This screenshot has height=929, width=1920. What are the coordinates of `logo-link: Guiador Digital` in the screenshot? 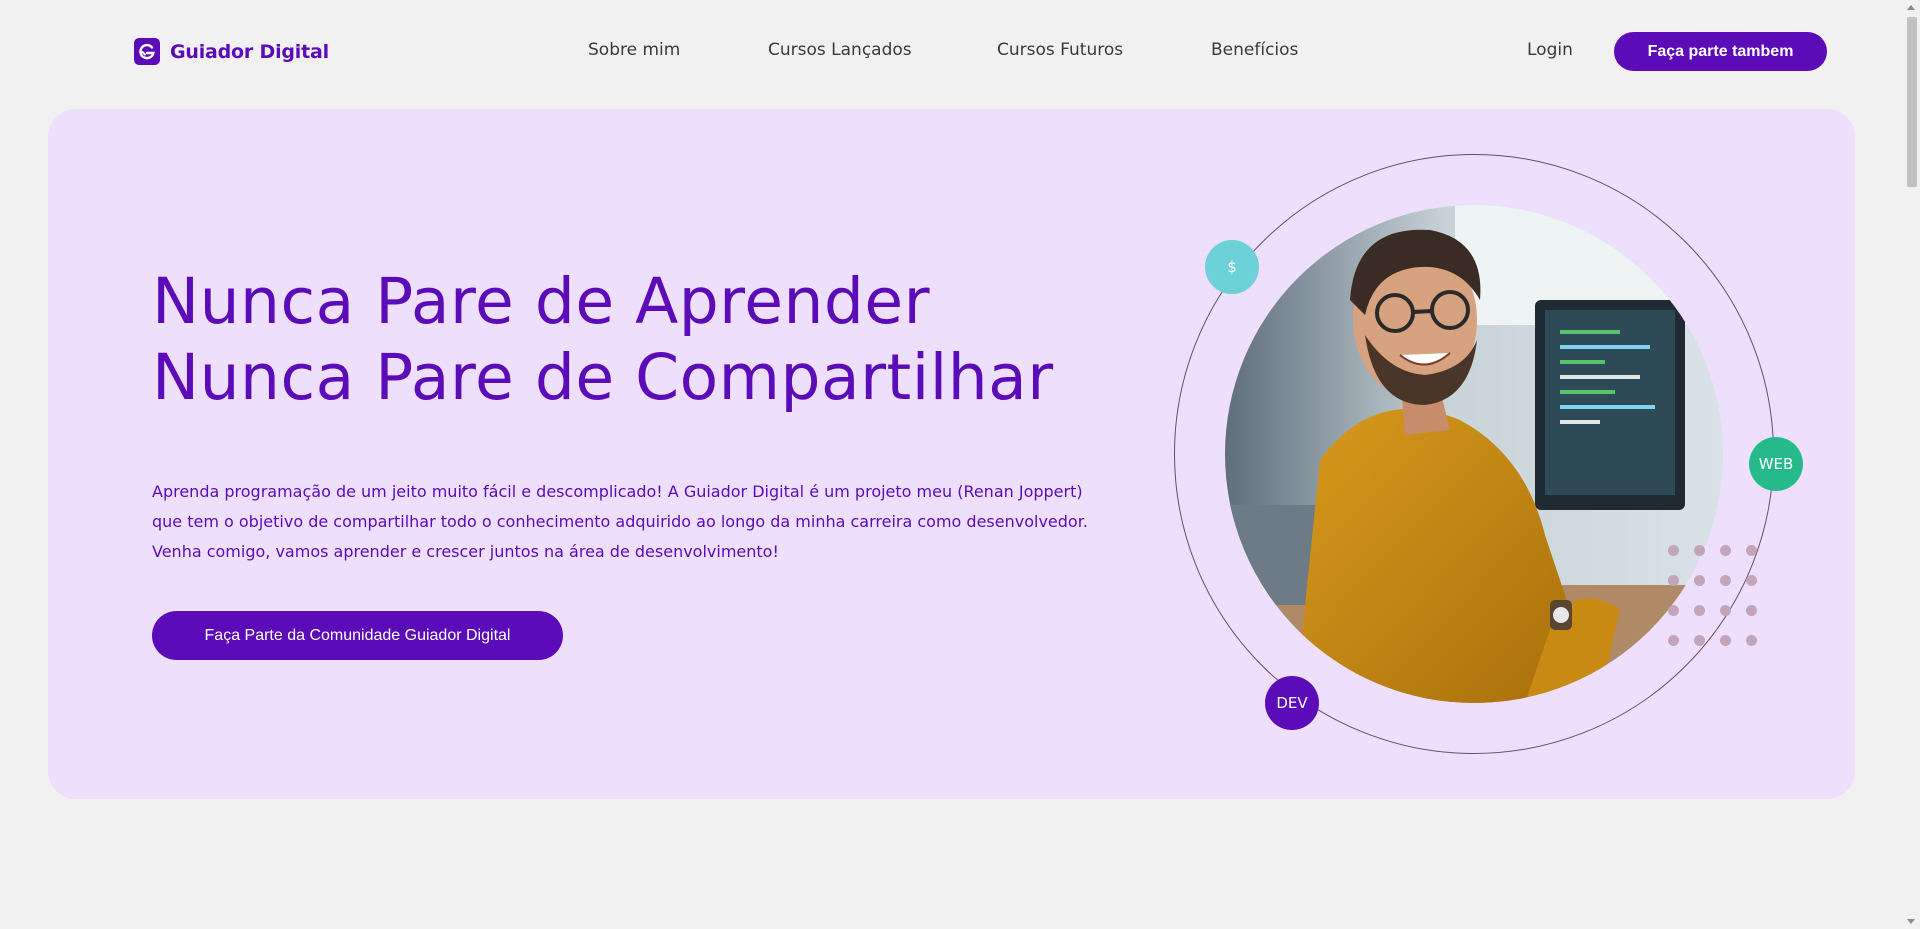 It's located at (231, 51).